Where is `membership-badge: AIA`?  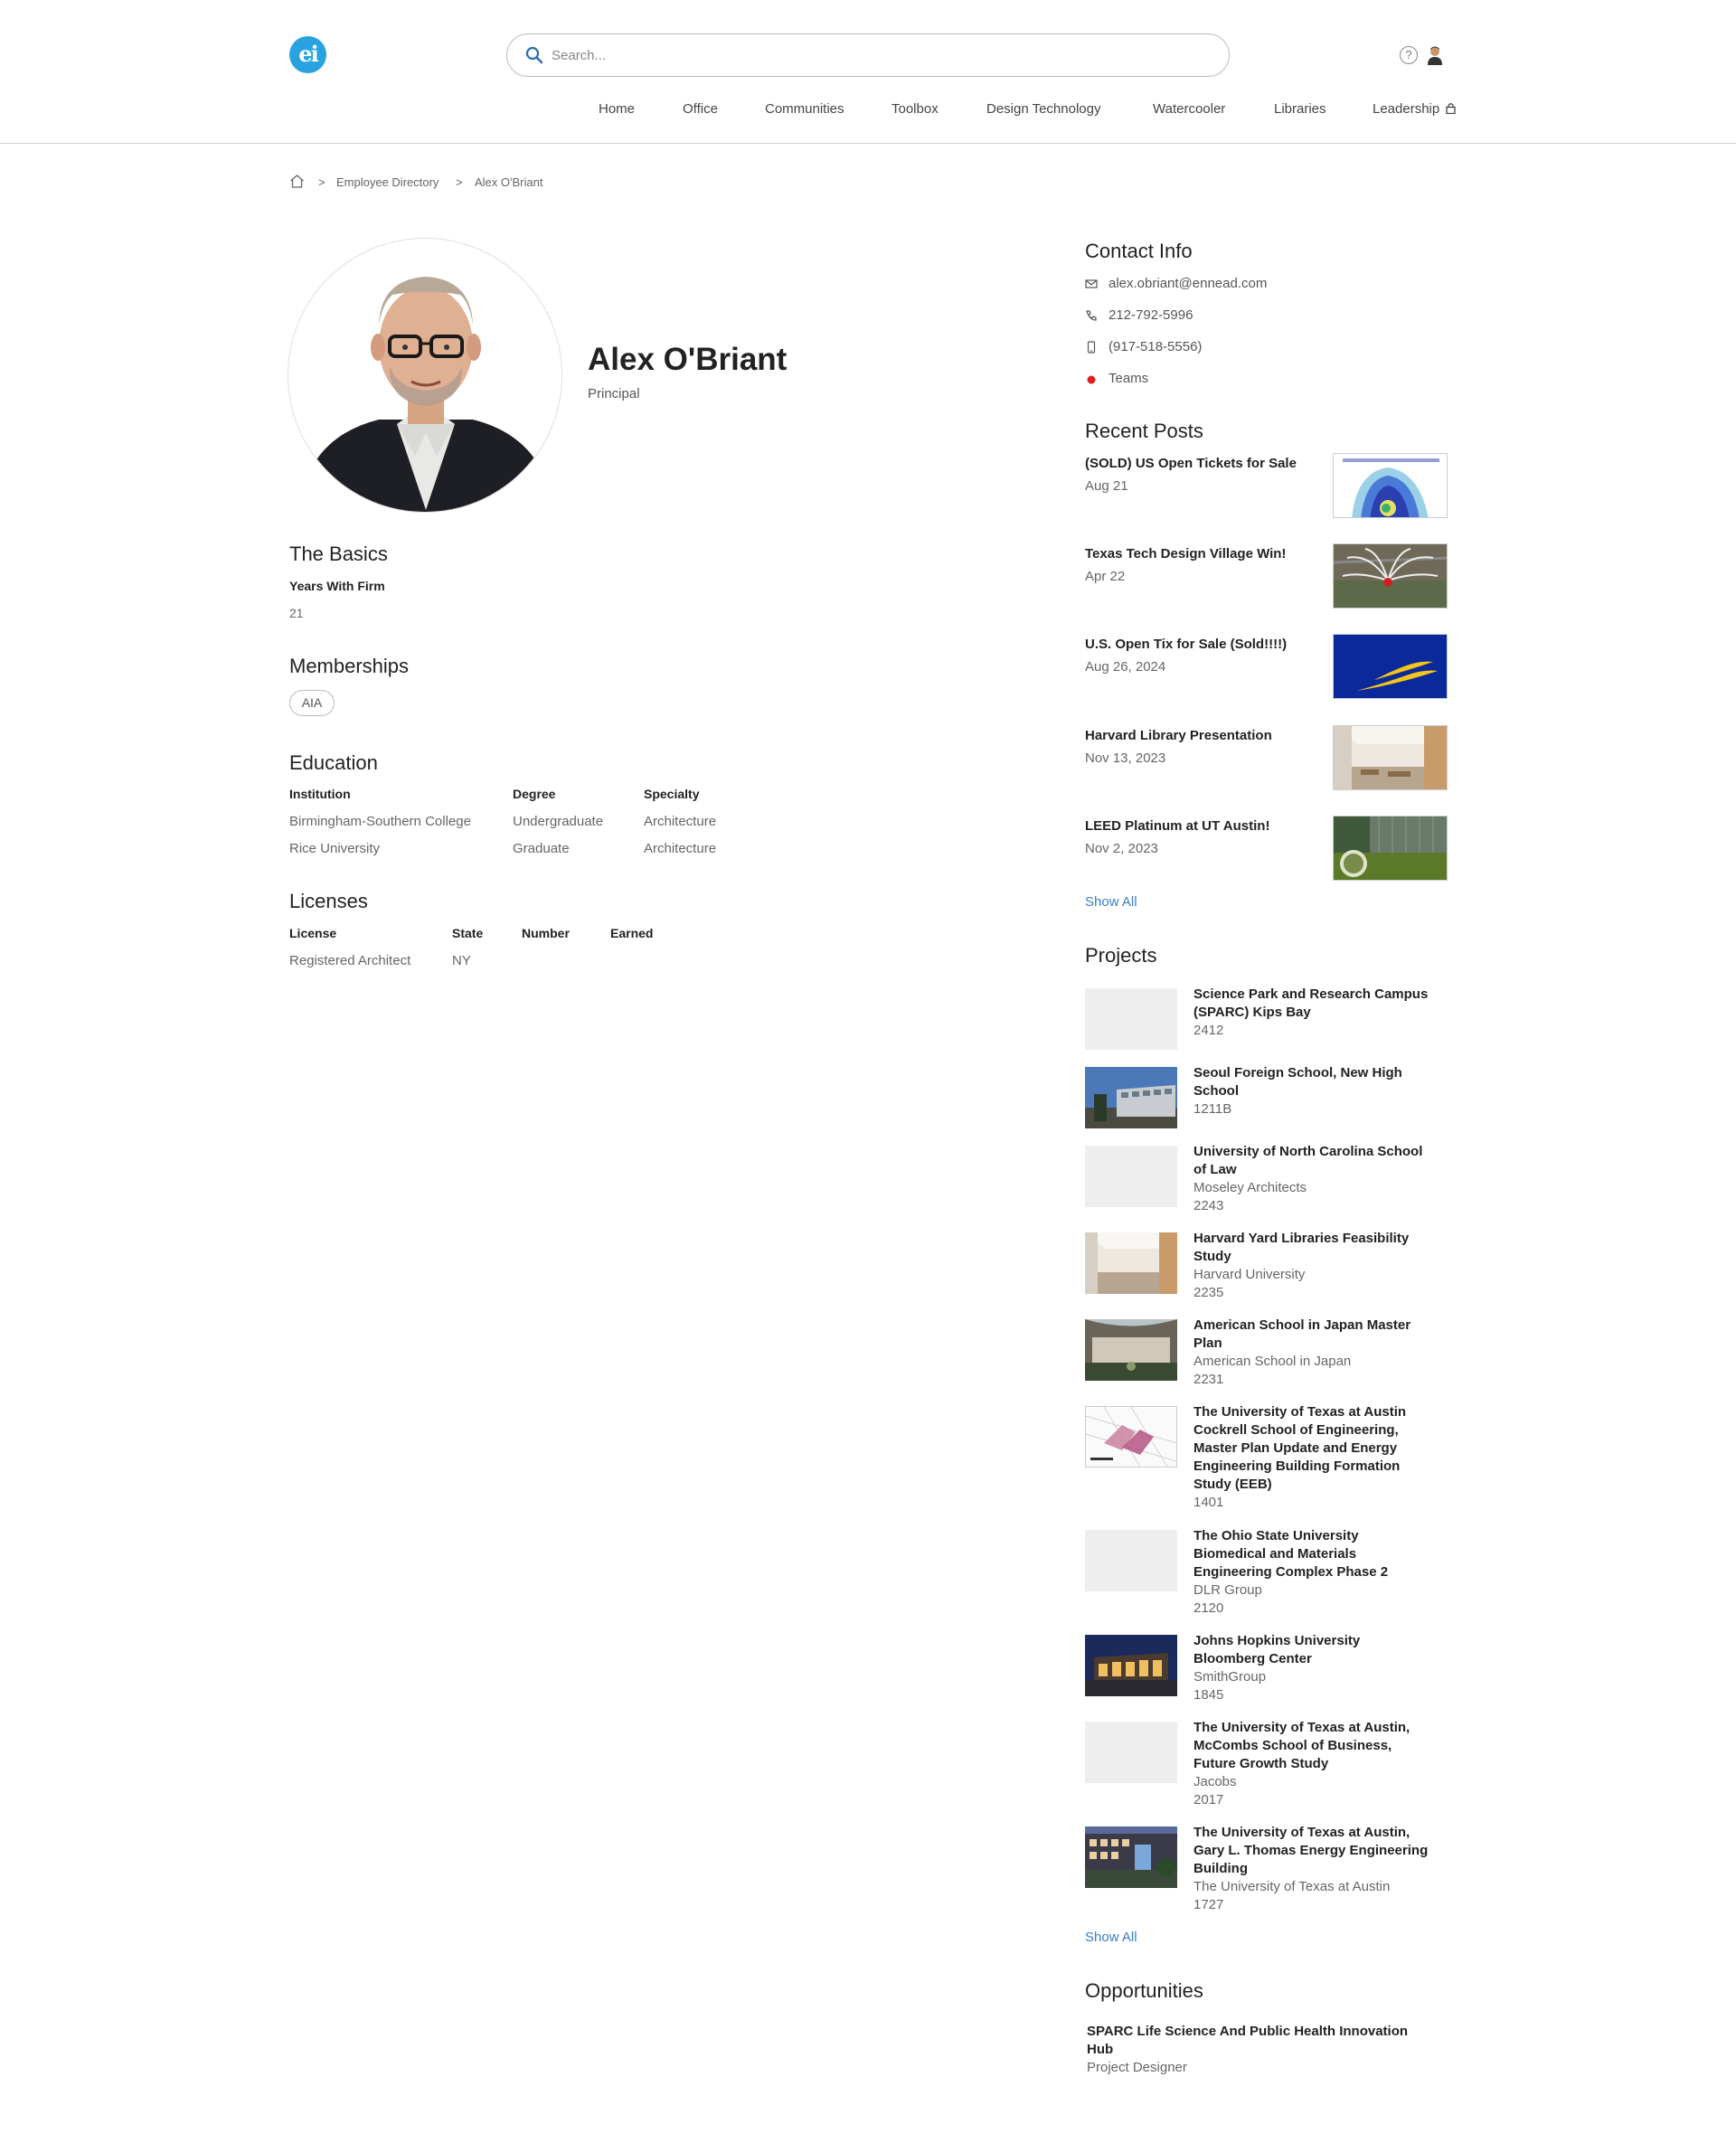
membership-badge: AIA is located at coordinates (312, 703).